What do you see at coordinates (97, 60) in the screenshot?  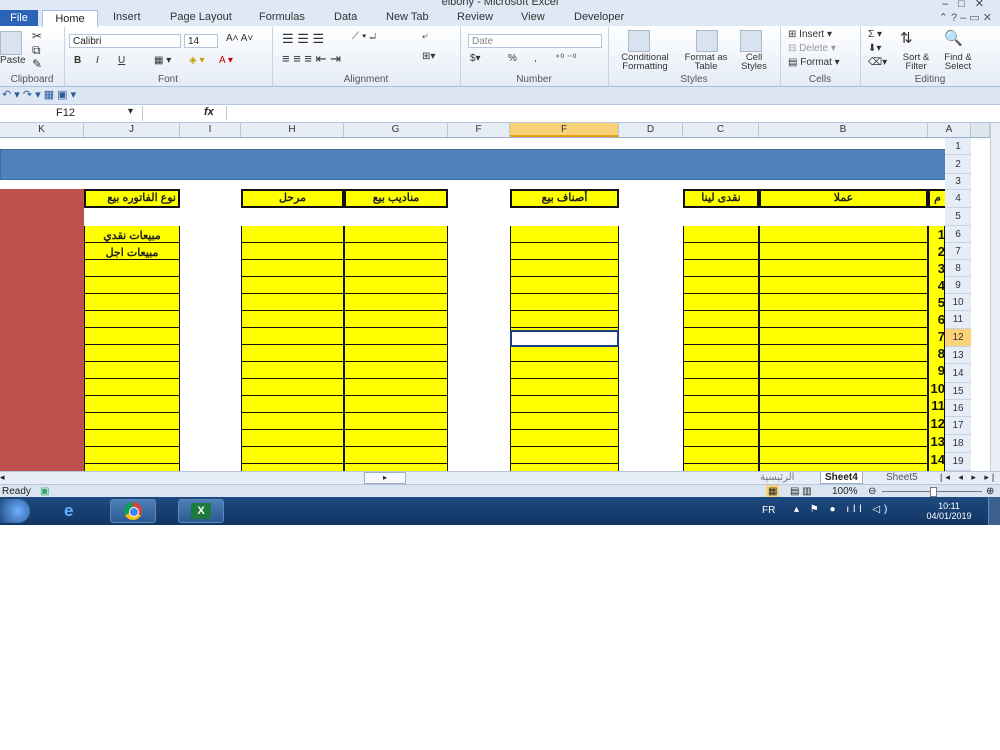 I see `italic-button: I` at bounding box center [97, 60].